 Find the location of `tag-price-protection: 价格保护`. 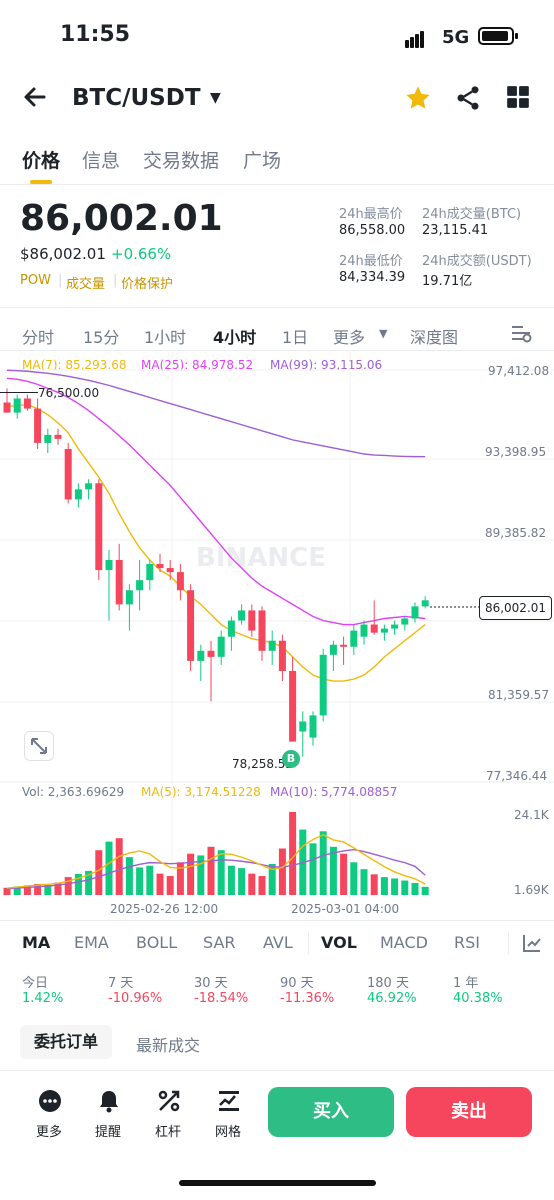

tag-price-protection: 价格保护 is located at coordinates (147, 282).